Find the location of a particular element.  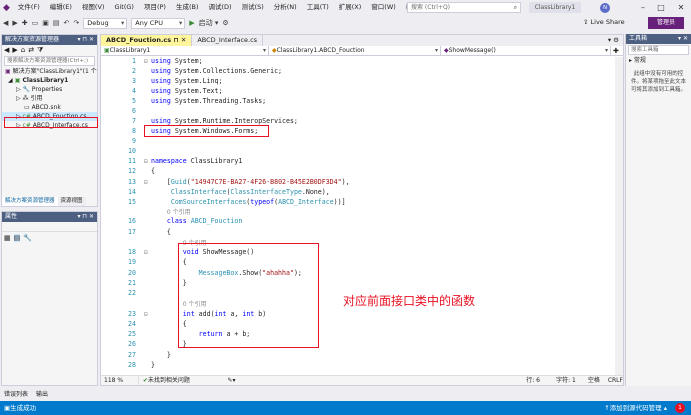

tab-error-list: 错误列表 is located at coordinates (16, 394).